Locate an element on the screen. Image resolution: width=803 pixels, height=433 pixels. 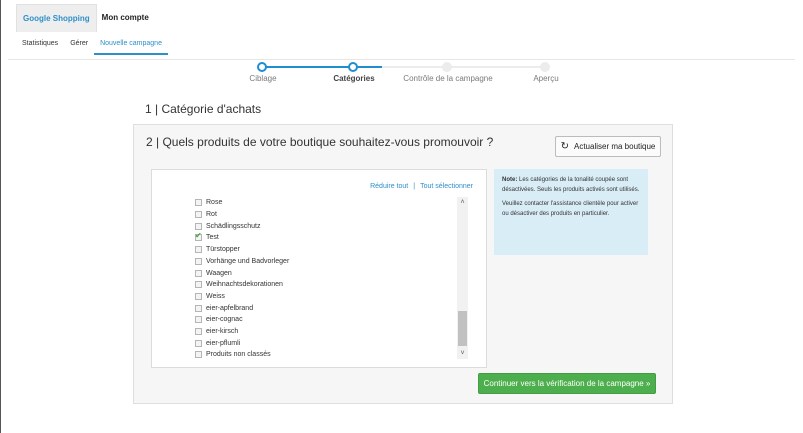
list-item: eier-pflumli is located at coordinates (217, 343).